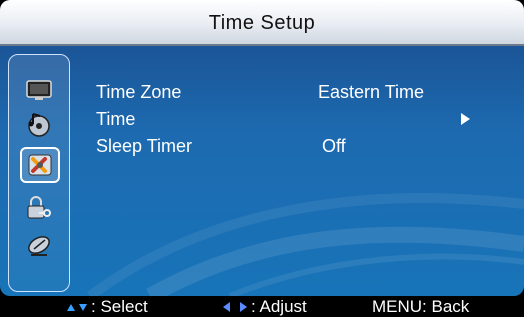 The width and height of the screenshot is (524, 317). What do you see at coordinates (465, 119) in the screenshot?
I see `submenu-arrow-icon` at bounding box center [465, 119].